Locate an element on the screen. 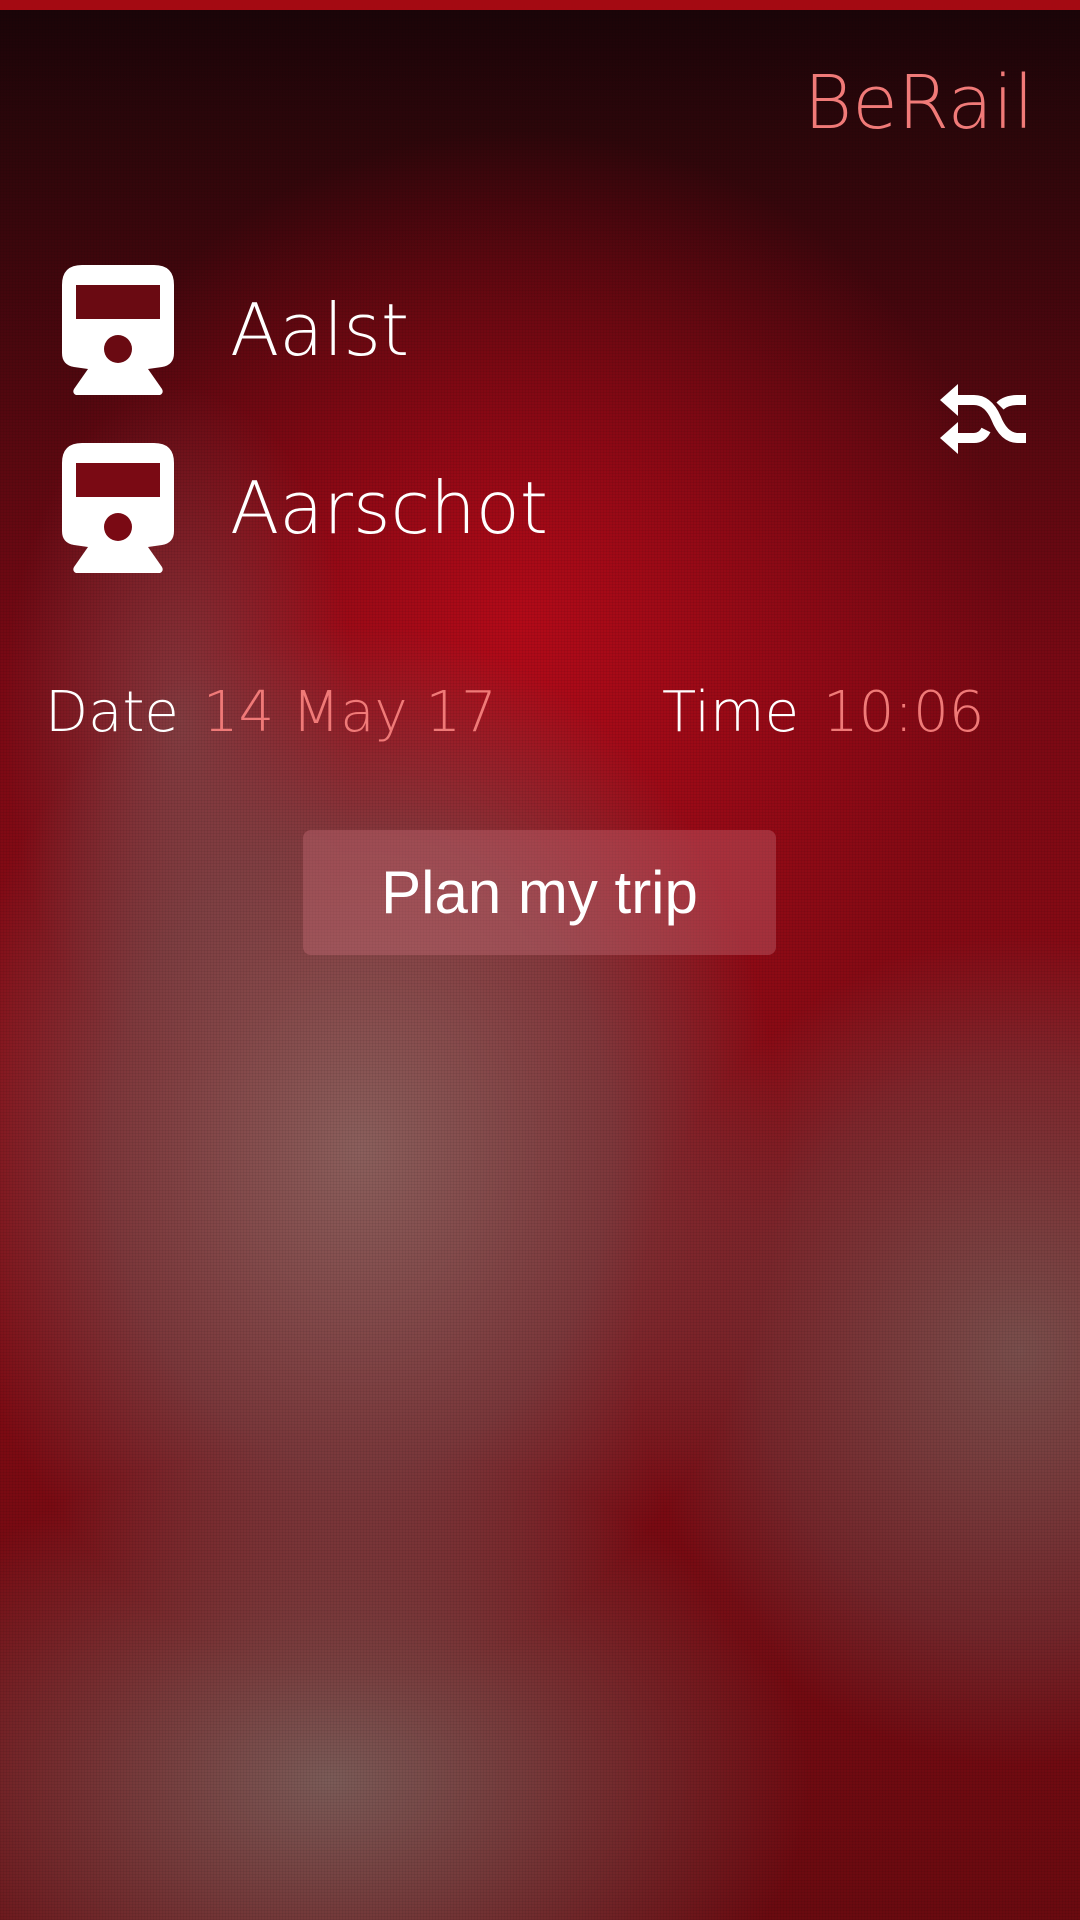 This screenshot has height=1920, width=1080. to-station-row: Aarschot is located at coordinates (305, 508).